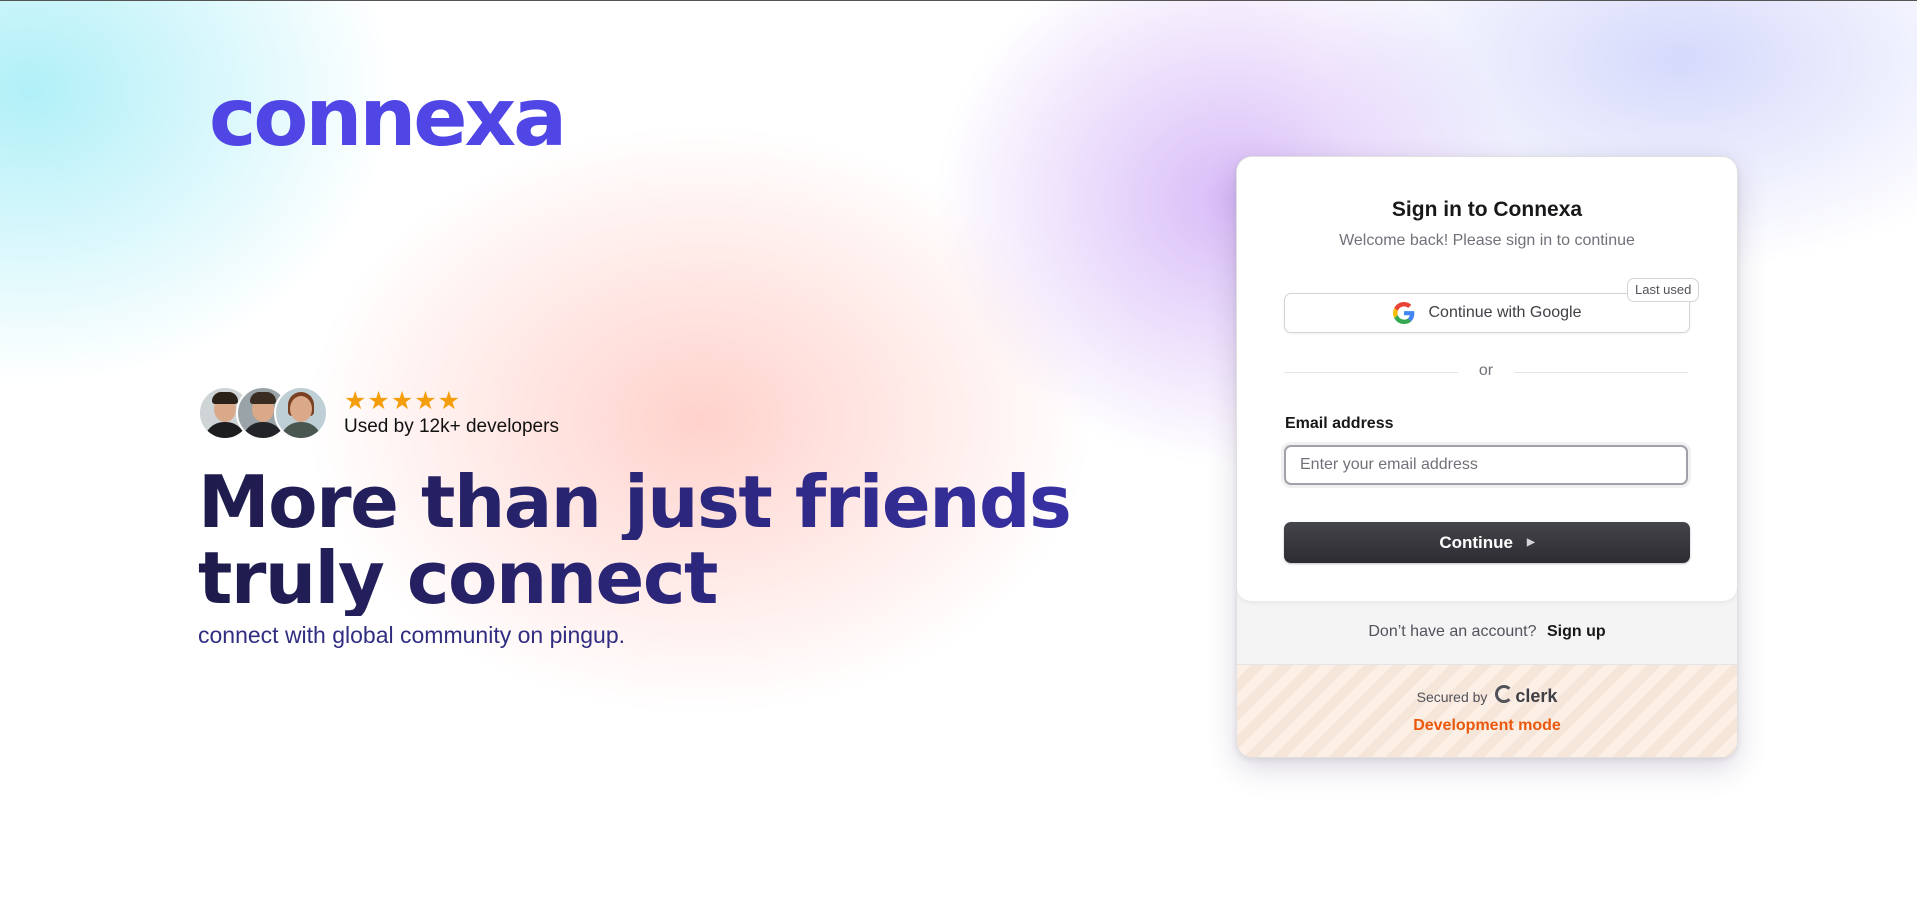  What do you see at coordinates (1504, 694) in the screenshot?
I see `clerk-logo-icon` at bounding box center [1504, 694].